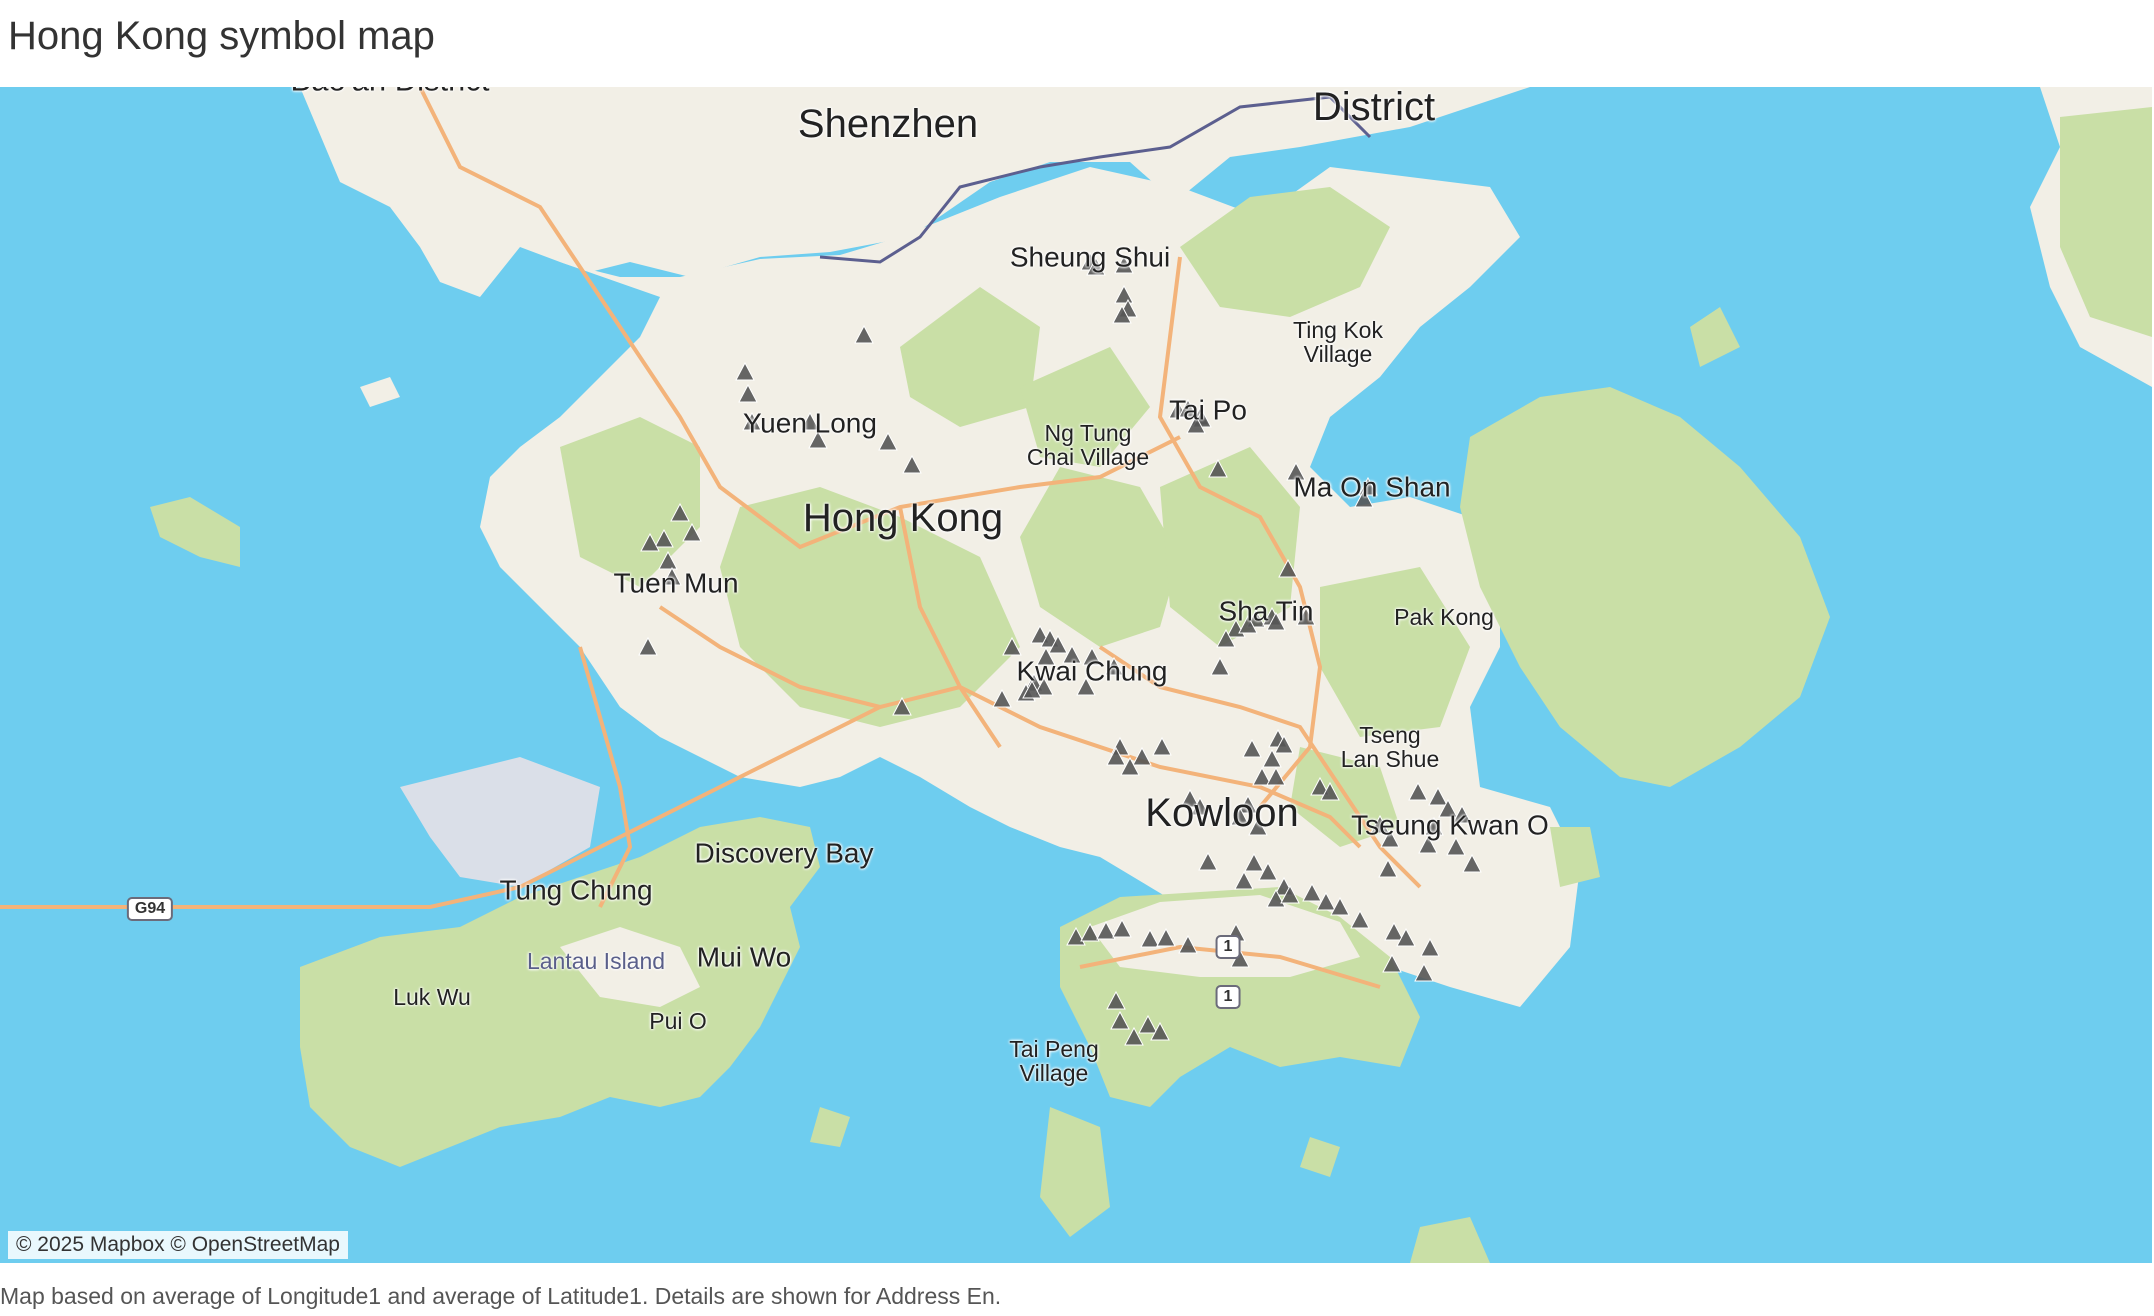 This screenshot has width=2154, height=1316. What do you see at coordinates (1444, 616) in the screenshot?
I see `place-label-pak-kong: Pak Kong` at bounding box center [1444, 616].